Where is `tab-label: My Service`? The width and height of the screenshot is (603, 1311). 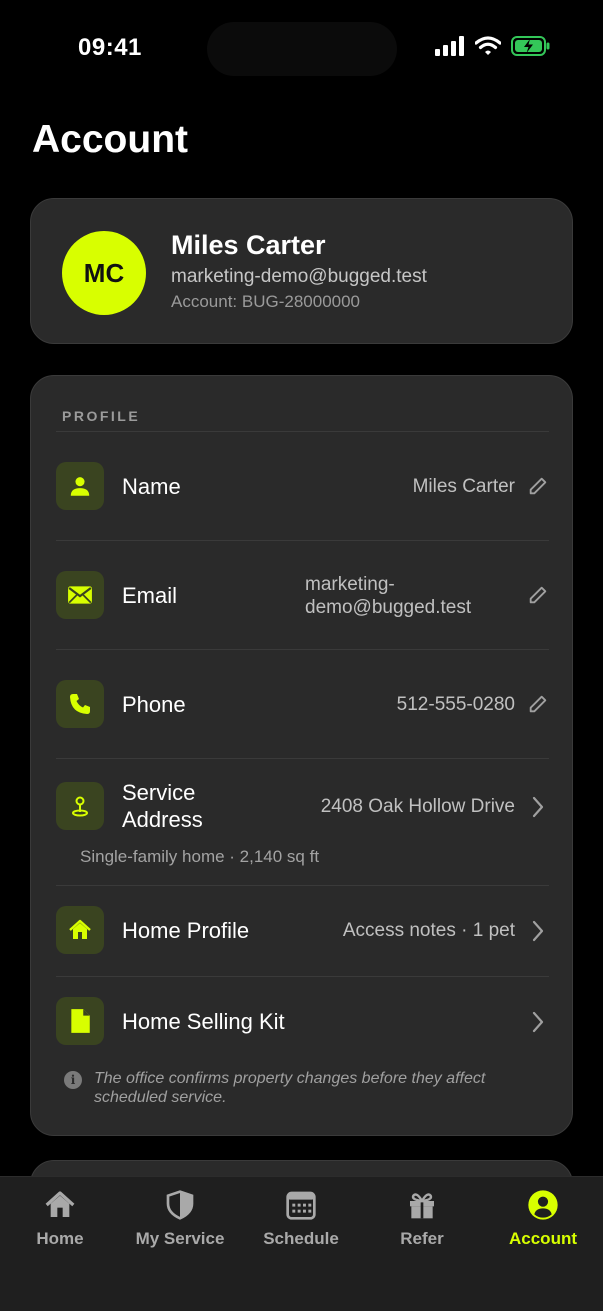 tab-label: My Service is located at coordinates (180, 1238).